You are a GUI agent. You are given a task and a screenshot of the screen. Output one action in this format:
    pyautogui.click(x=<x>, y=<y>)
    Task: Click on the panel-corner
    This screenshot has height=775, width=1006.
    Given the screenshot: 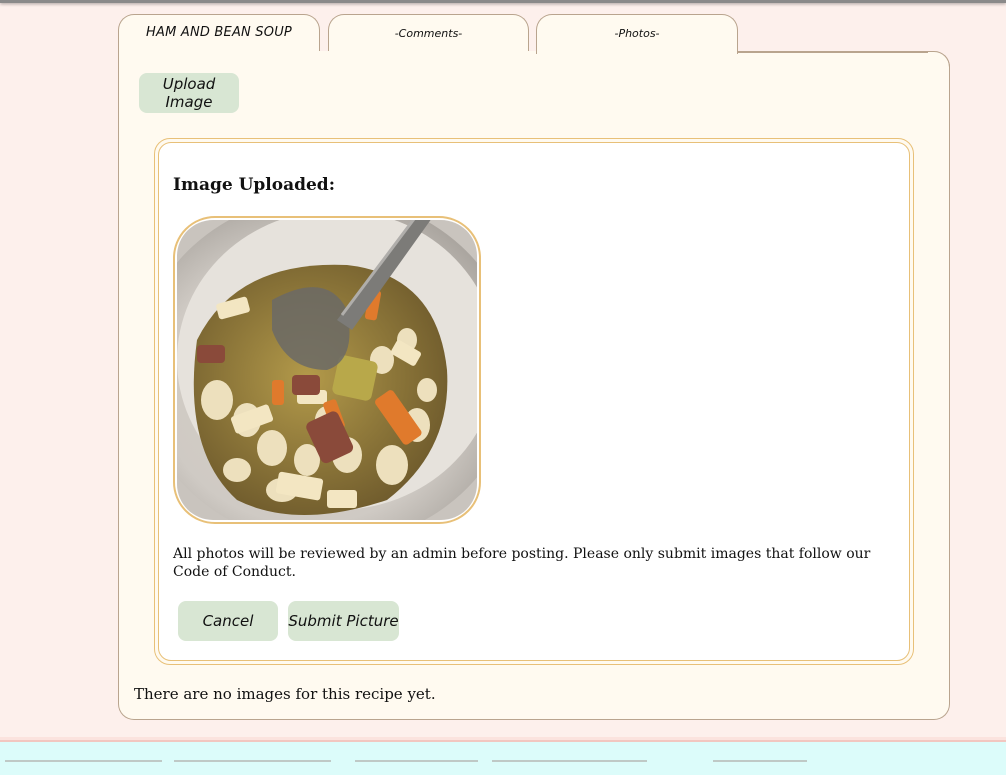 What is the action you would take?
    pyautogui.click(x=934, y=61)
    